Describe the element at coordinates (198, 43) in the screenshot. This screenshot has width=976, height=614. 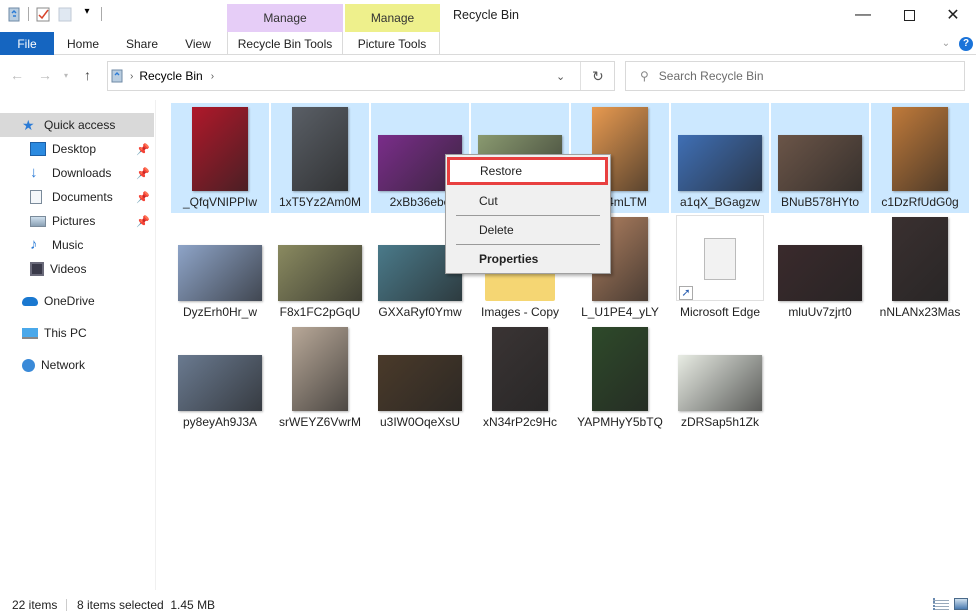
I see `tab-view: View` at that location.